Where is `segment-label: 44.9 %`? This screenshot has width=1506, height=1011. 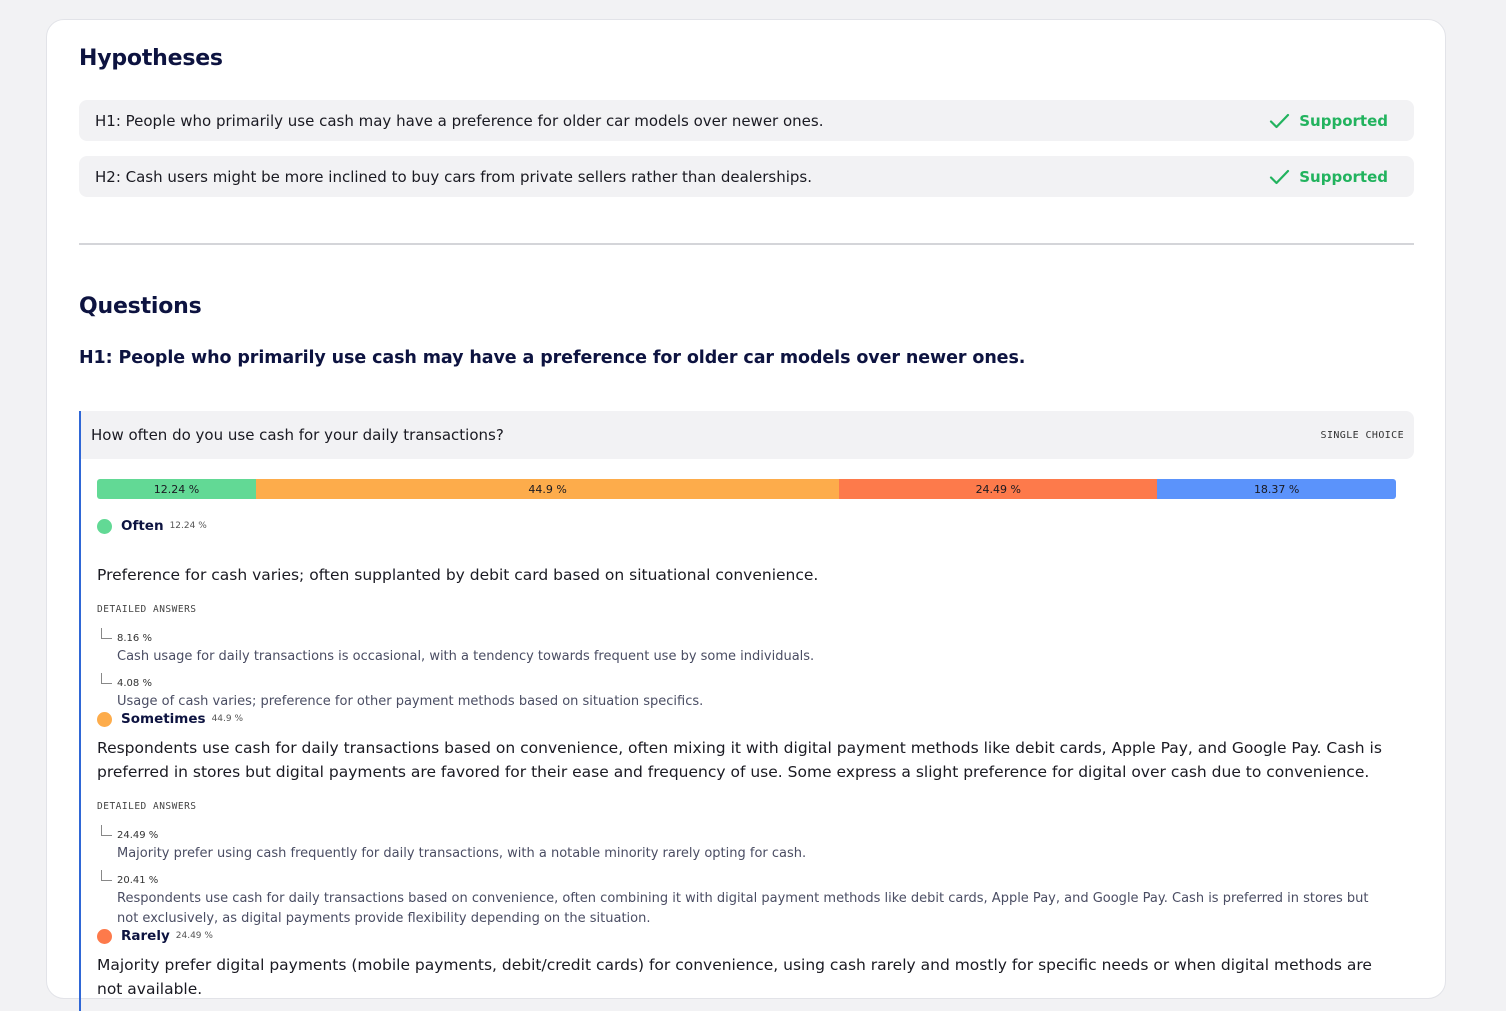 segment-label: 44.9 % is located at coordinates (547, 489).